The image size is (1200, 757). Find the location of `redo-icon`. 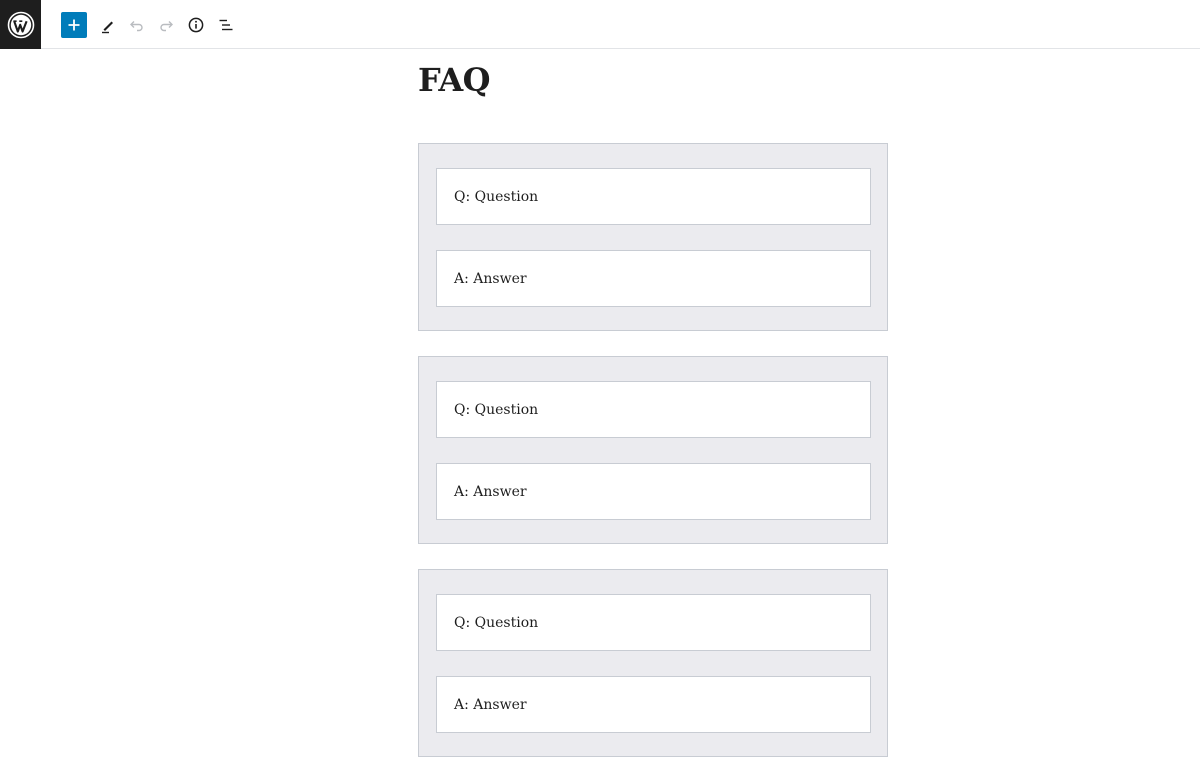

redo-icon is located at coordinates (166, 26).